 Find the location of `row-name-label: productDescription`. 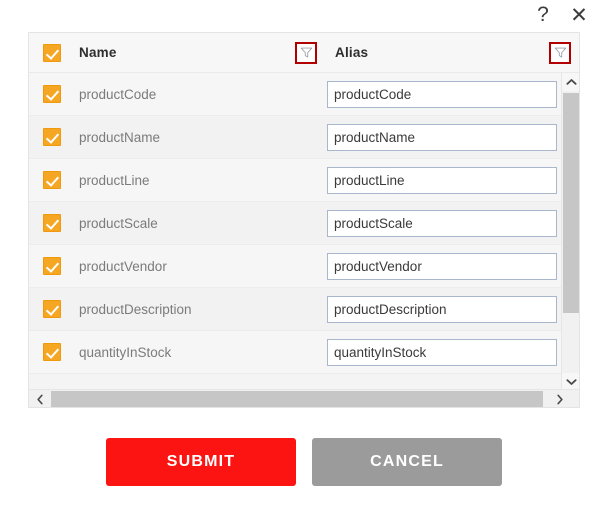

row-name-label: productDescription is located at coordinates (135, 309).